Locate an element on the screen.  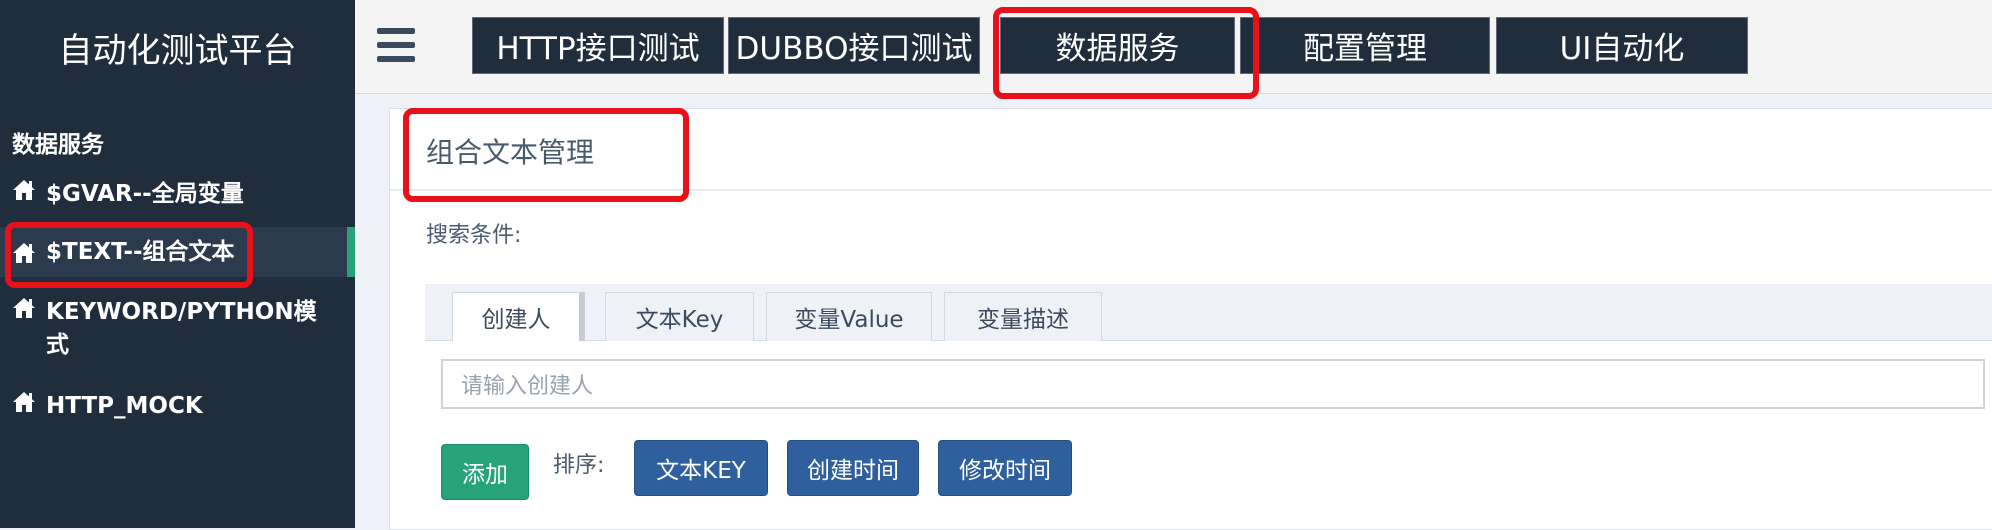
tab-data-service: 数据服务 is located at coordinates (1117, 45).